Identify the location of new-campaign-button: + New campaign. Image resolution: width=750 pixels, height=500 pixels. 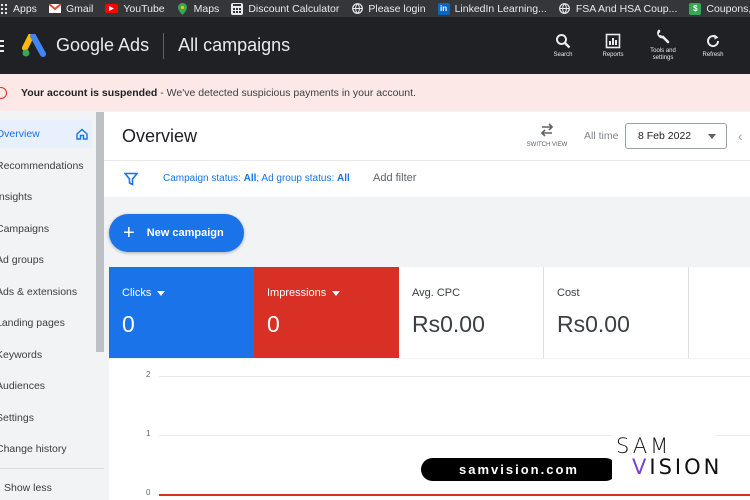
(176, 233).